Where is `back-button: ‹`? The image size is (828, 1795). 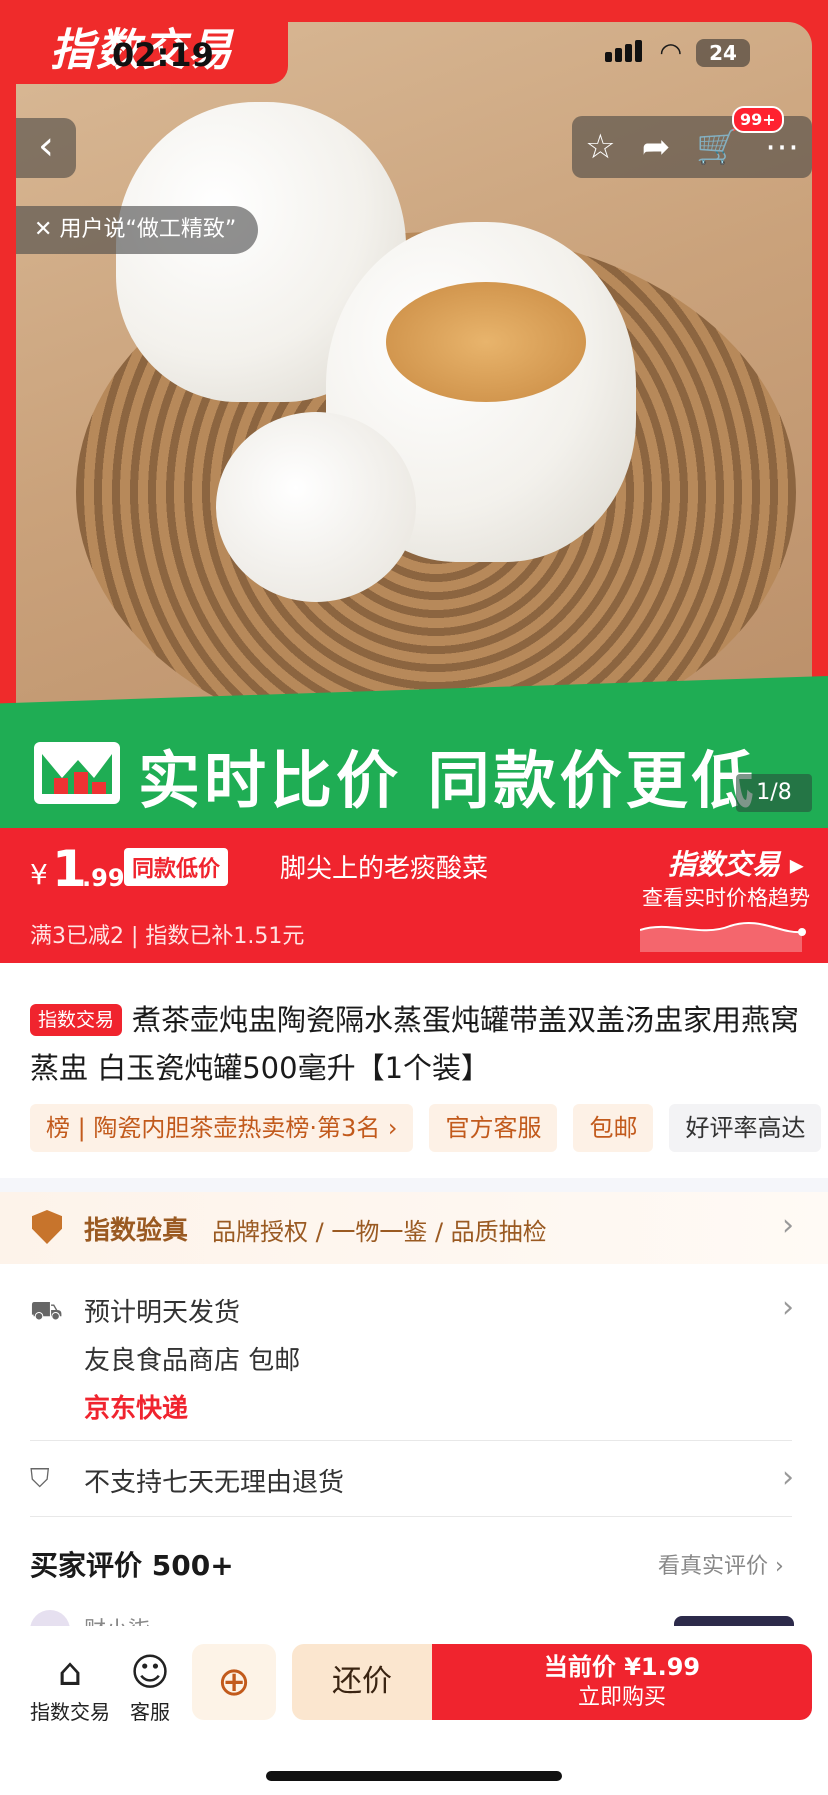
back-button: ‹ is located at coordinates (46, 148).